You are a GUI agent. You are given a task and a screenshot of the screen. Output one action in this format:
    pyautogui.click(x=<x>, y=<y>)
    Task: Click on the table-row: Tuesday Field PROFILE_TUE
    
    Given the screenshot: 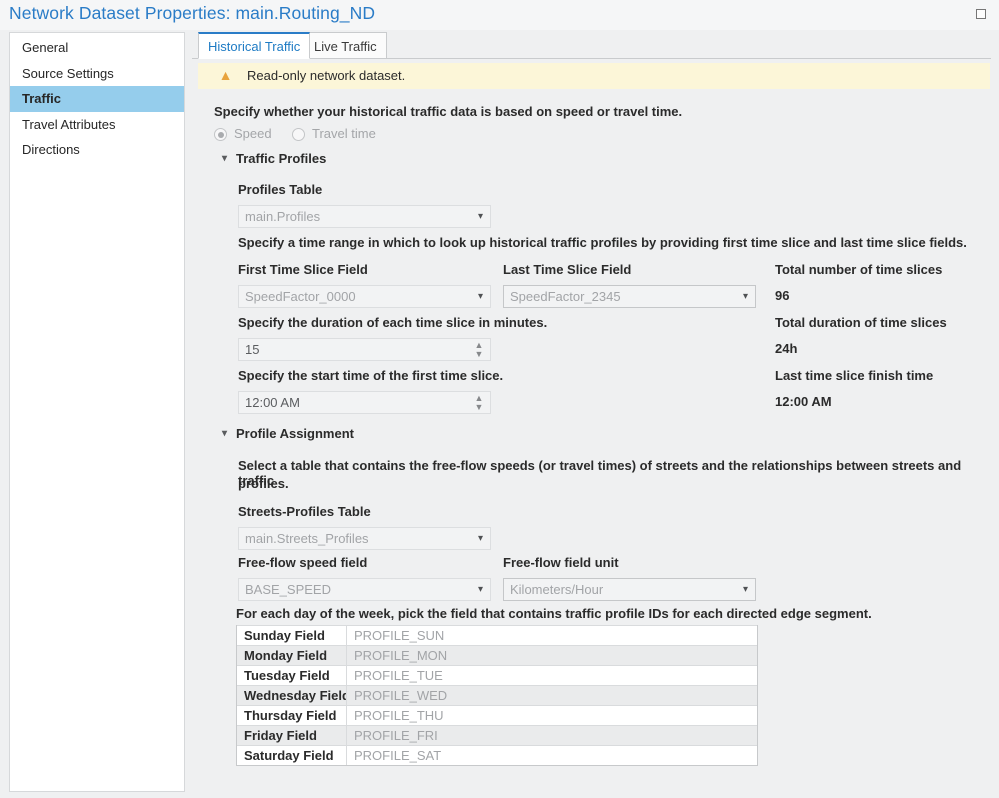 What is the action you would take?
    pyautogui.click(x=497, y=675)
    